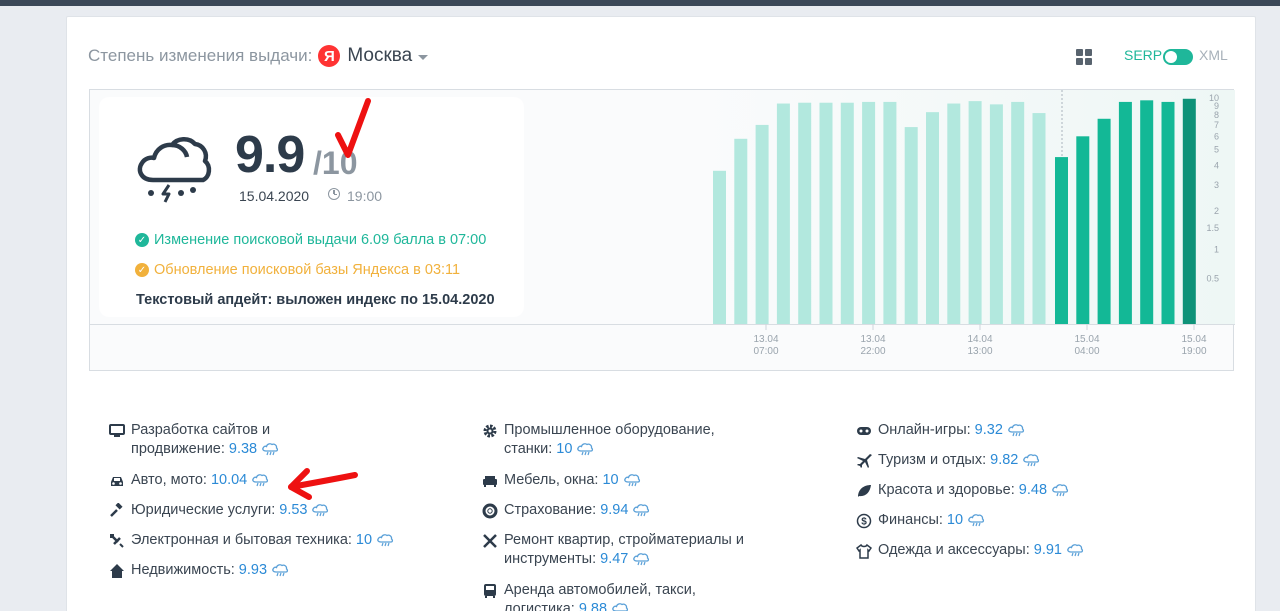 The image size is (1280, 611). I want to click on xml-label: XML, so click(1213, 55).